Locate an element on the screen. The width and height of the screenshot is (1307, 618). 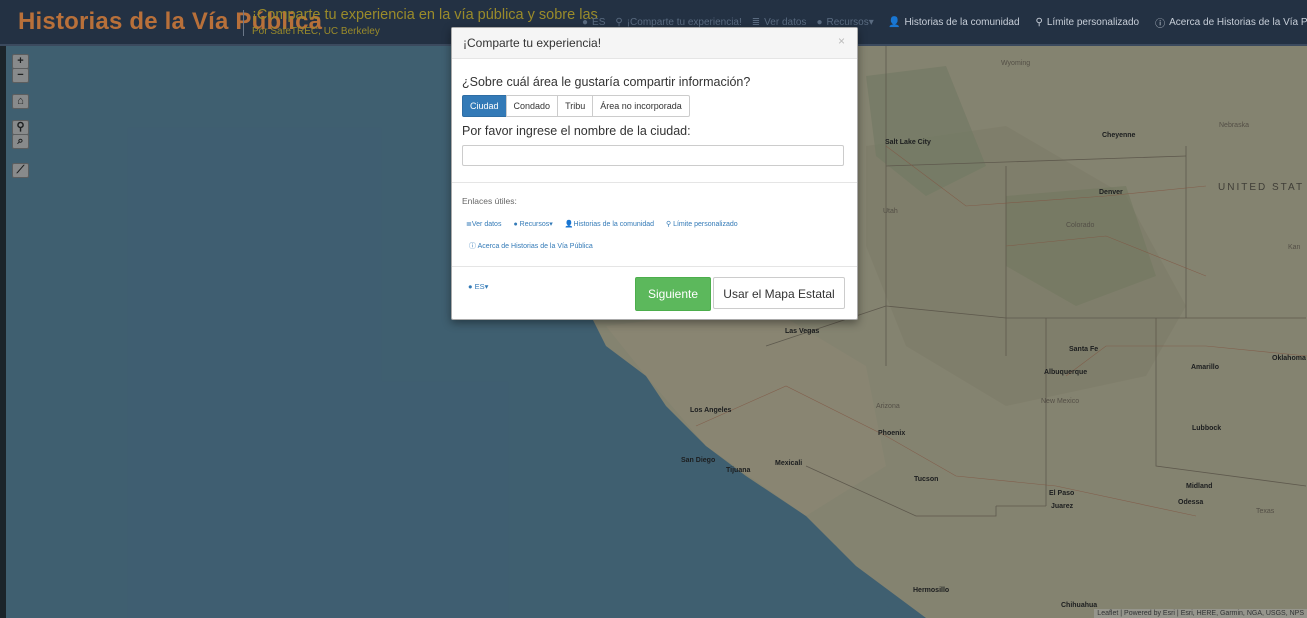
home-button: ⌂ is located at coordinates (20, 101).